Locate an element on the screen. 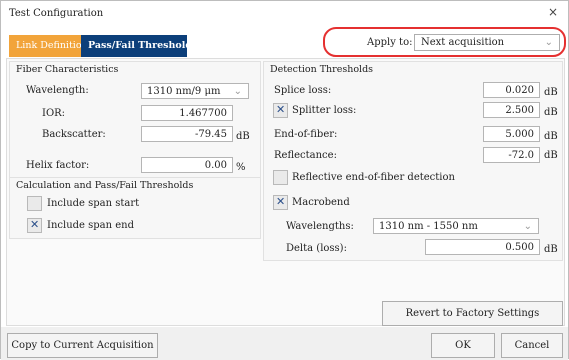 The height and width of the screenshot is (360, 569). splice-loss-unit: dB is located at coordinates (551, 92).